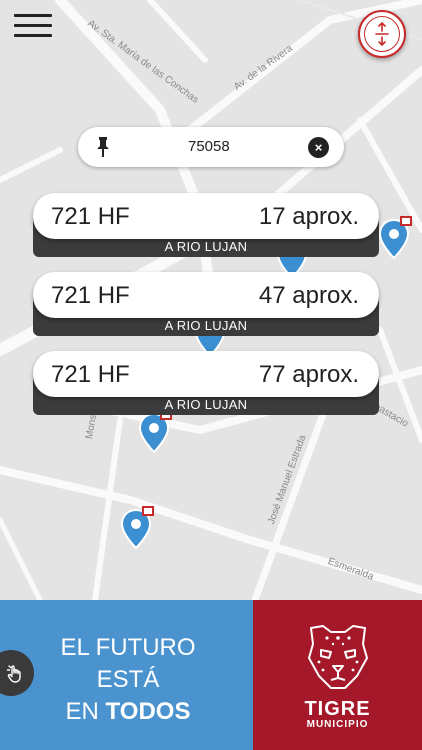 The image size is (422, 750). Describe the element at coordinates (337, 709) in the screenshot. I see `brand-name: TIGRE` at that location.